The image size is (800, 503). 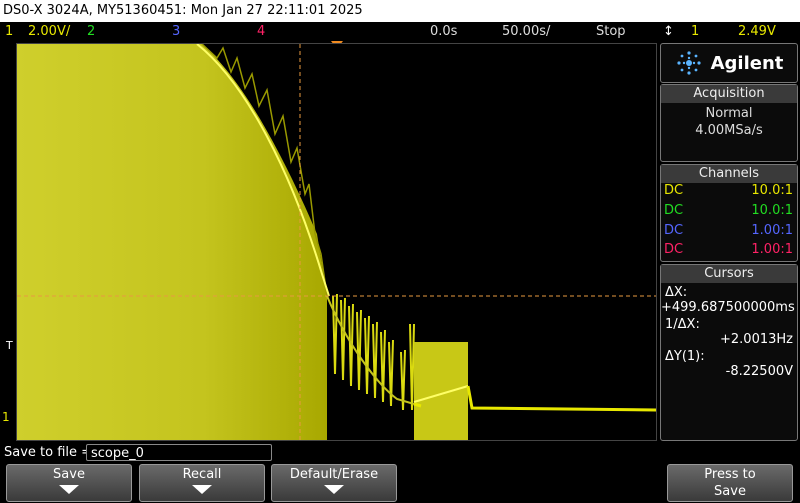 What do you see at coordinates (756, 339) in the screenshot?
I see `inverse-delta-x-value: +2.0013Hz` at bounding box center [756, 339].